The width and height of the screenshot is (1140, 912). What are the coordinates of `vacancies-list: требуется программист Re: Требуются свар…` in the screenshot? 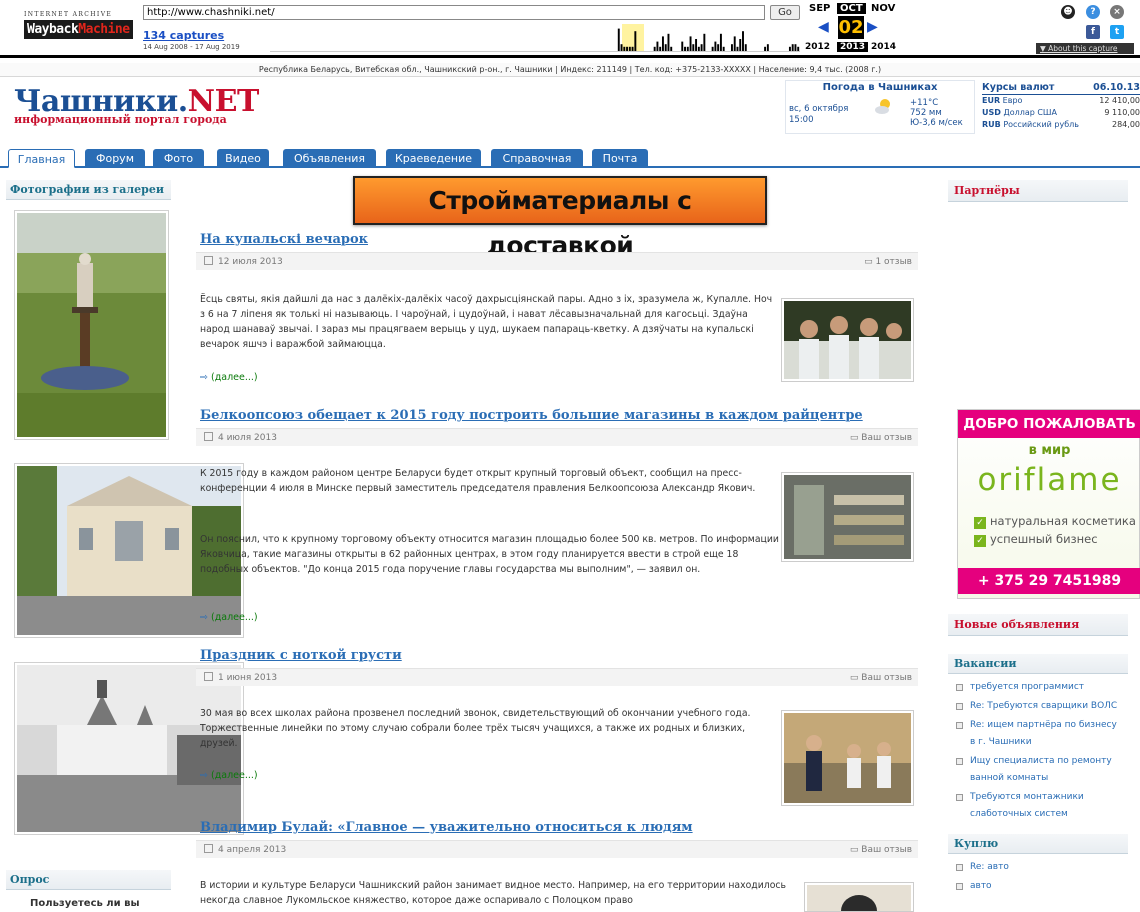 It's located at (1038, 751).